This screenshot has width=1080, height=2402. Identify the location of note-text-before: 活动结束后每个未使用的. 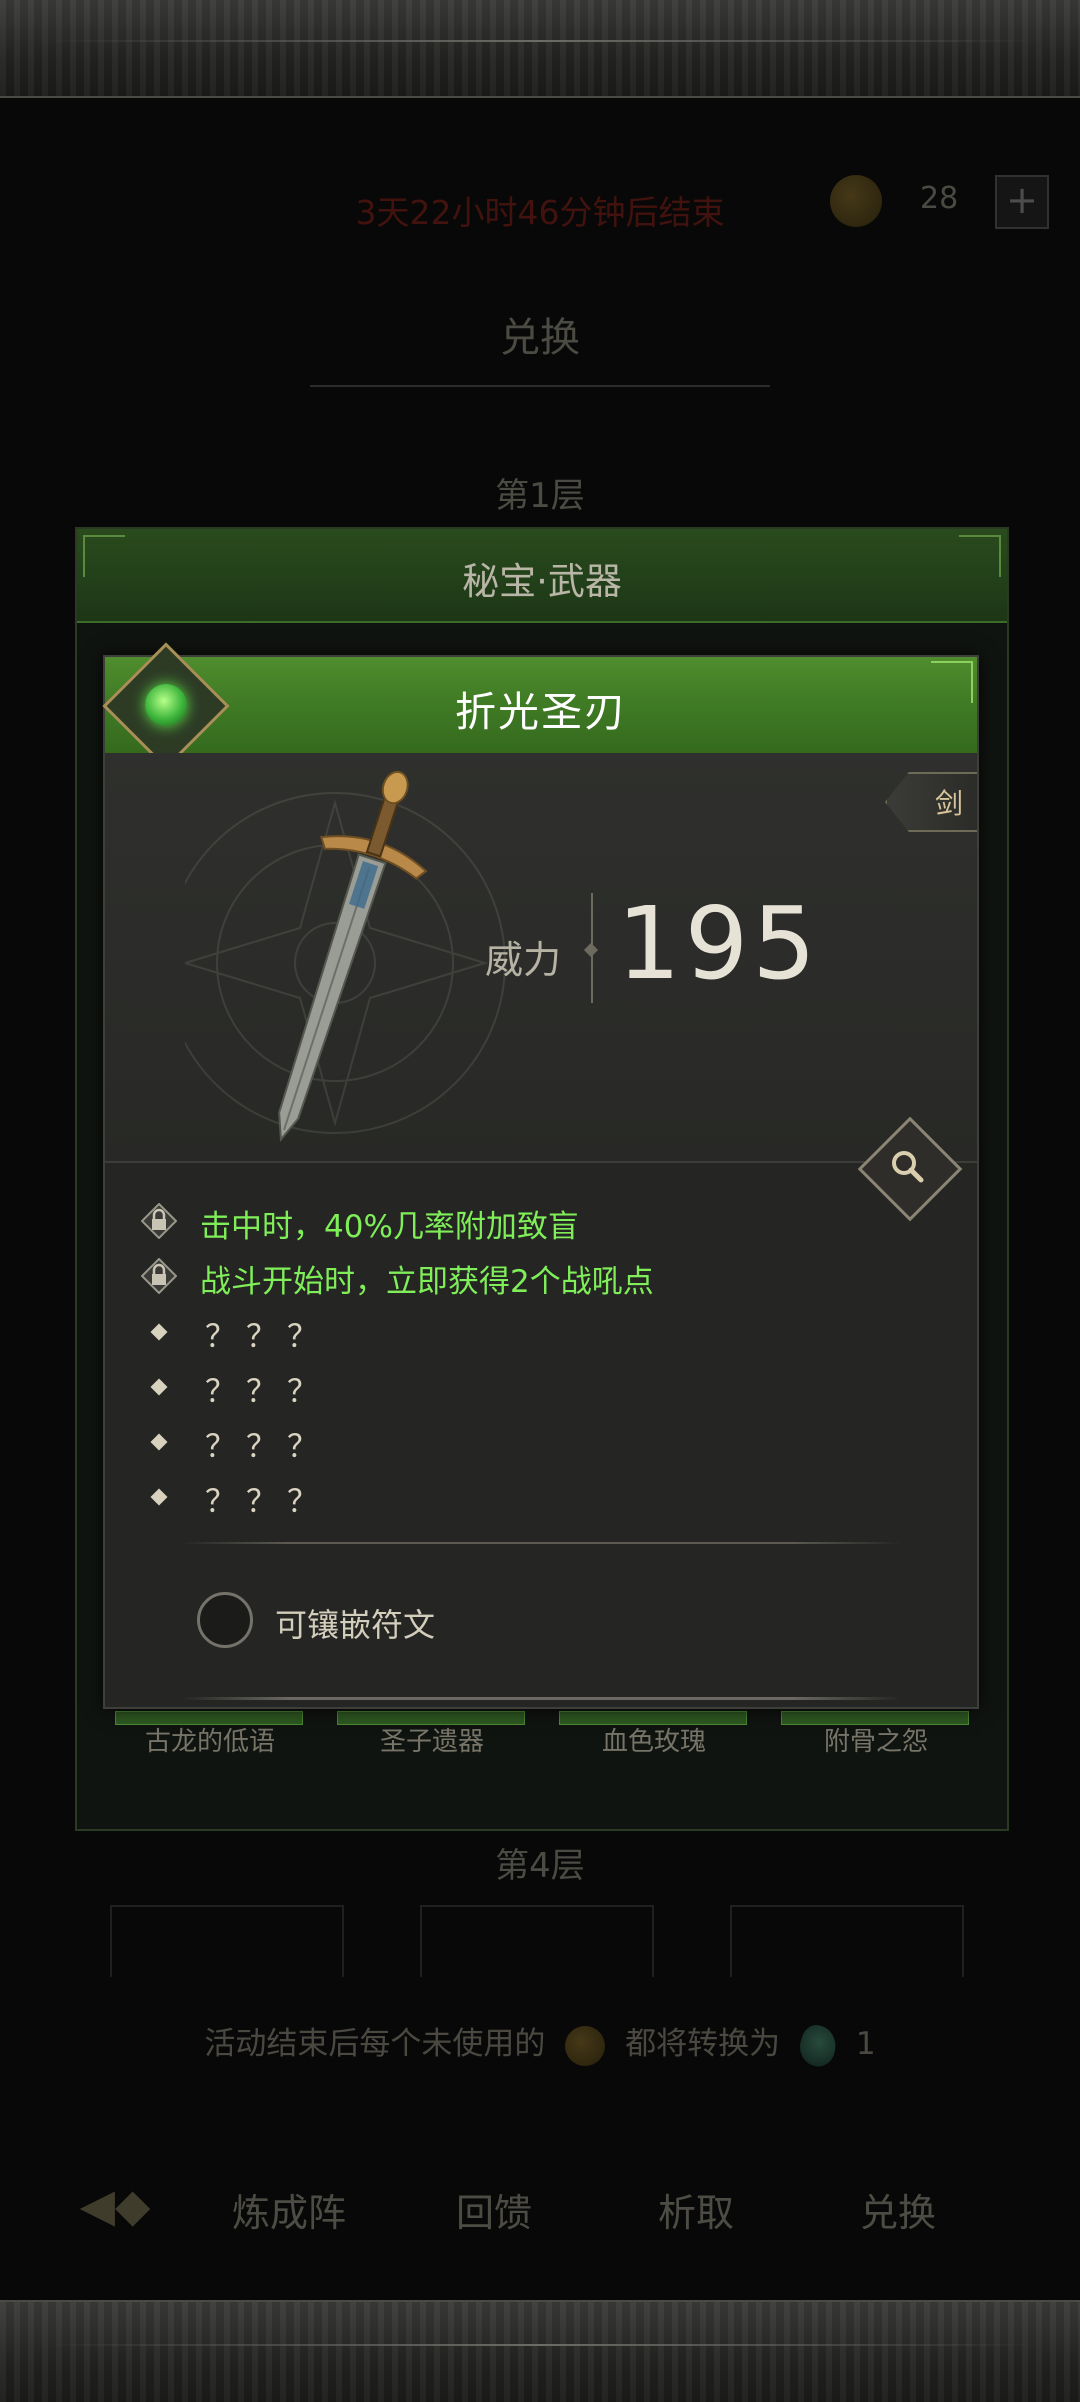
(375, 2044).